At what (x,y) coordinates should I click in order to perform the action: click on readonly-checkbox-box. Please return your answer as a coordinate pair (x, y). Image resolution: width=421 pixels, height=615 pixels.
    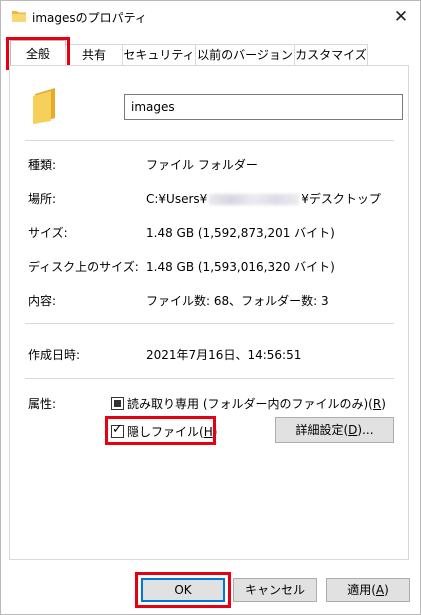
    Looking at the image, I should click on (117, 403).